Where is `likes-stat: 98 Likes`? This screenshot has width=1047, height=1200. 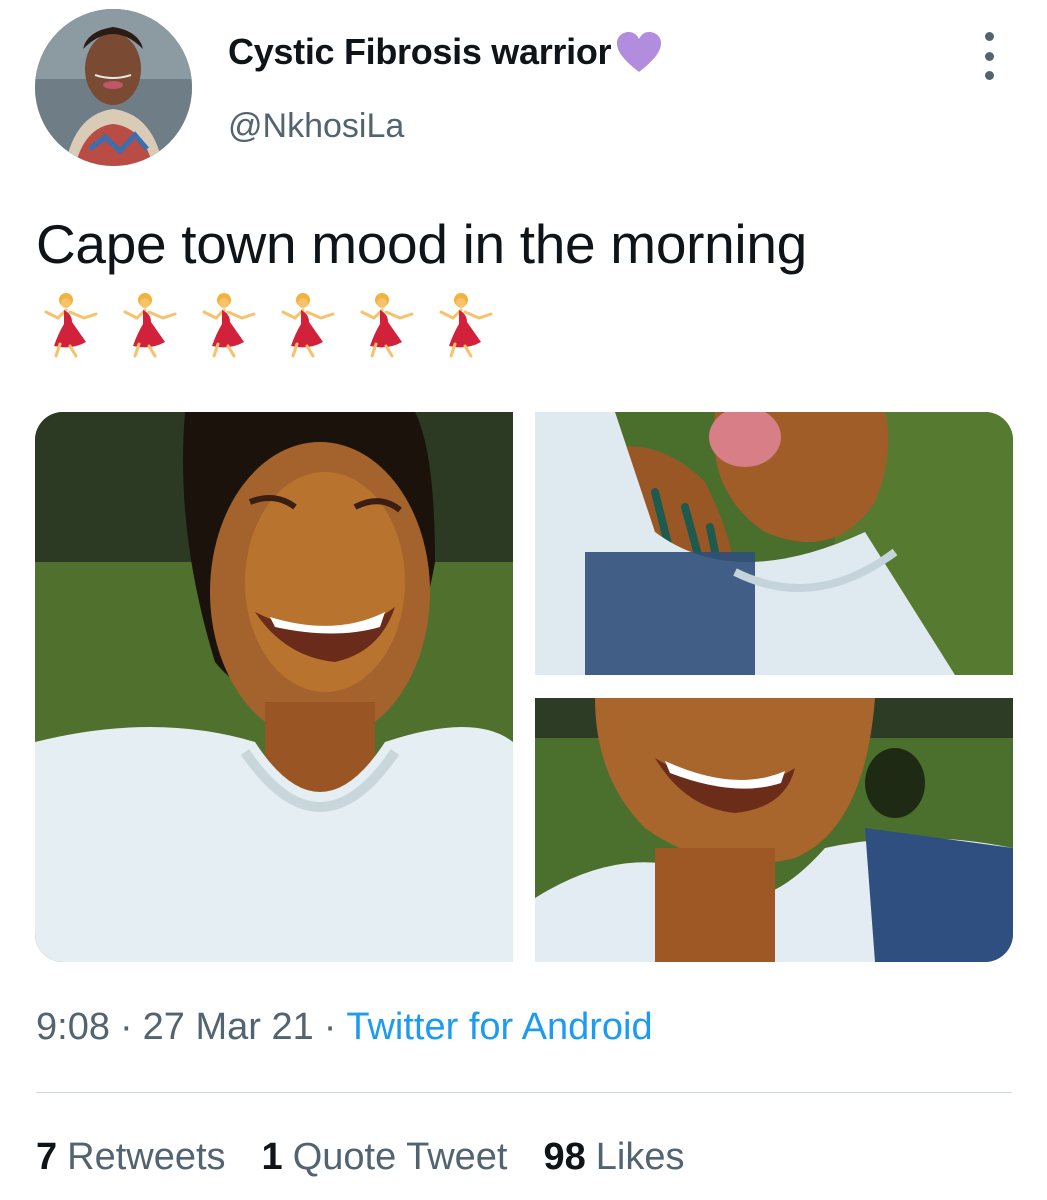
likes-stat: 98 Likes is located at coordinates (613, 1157).